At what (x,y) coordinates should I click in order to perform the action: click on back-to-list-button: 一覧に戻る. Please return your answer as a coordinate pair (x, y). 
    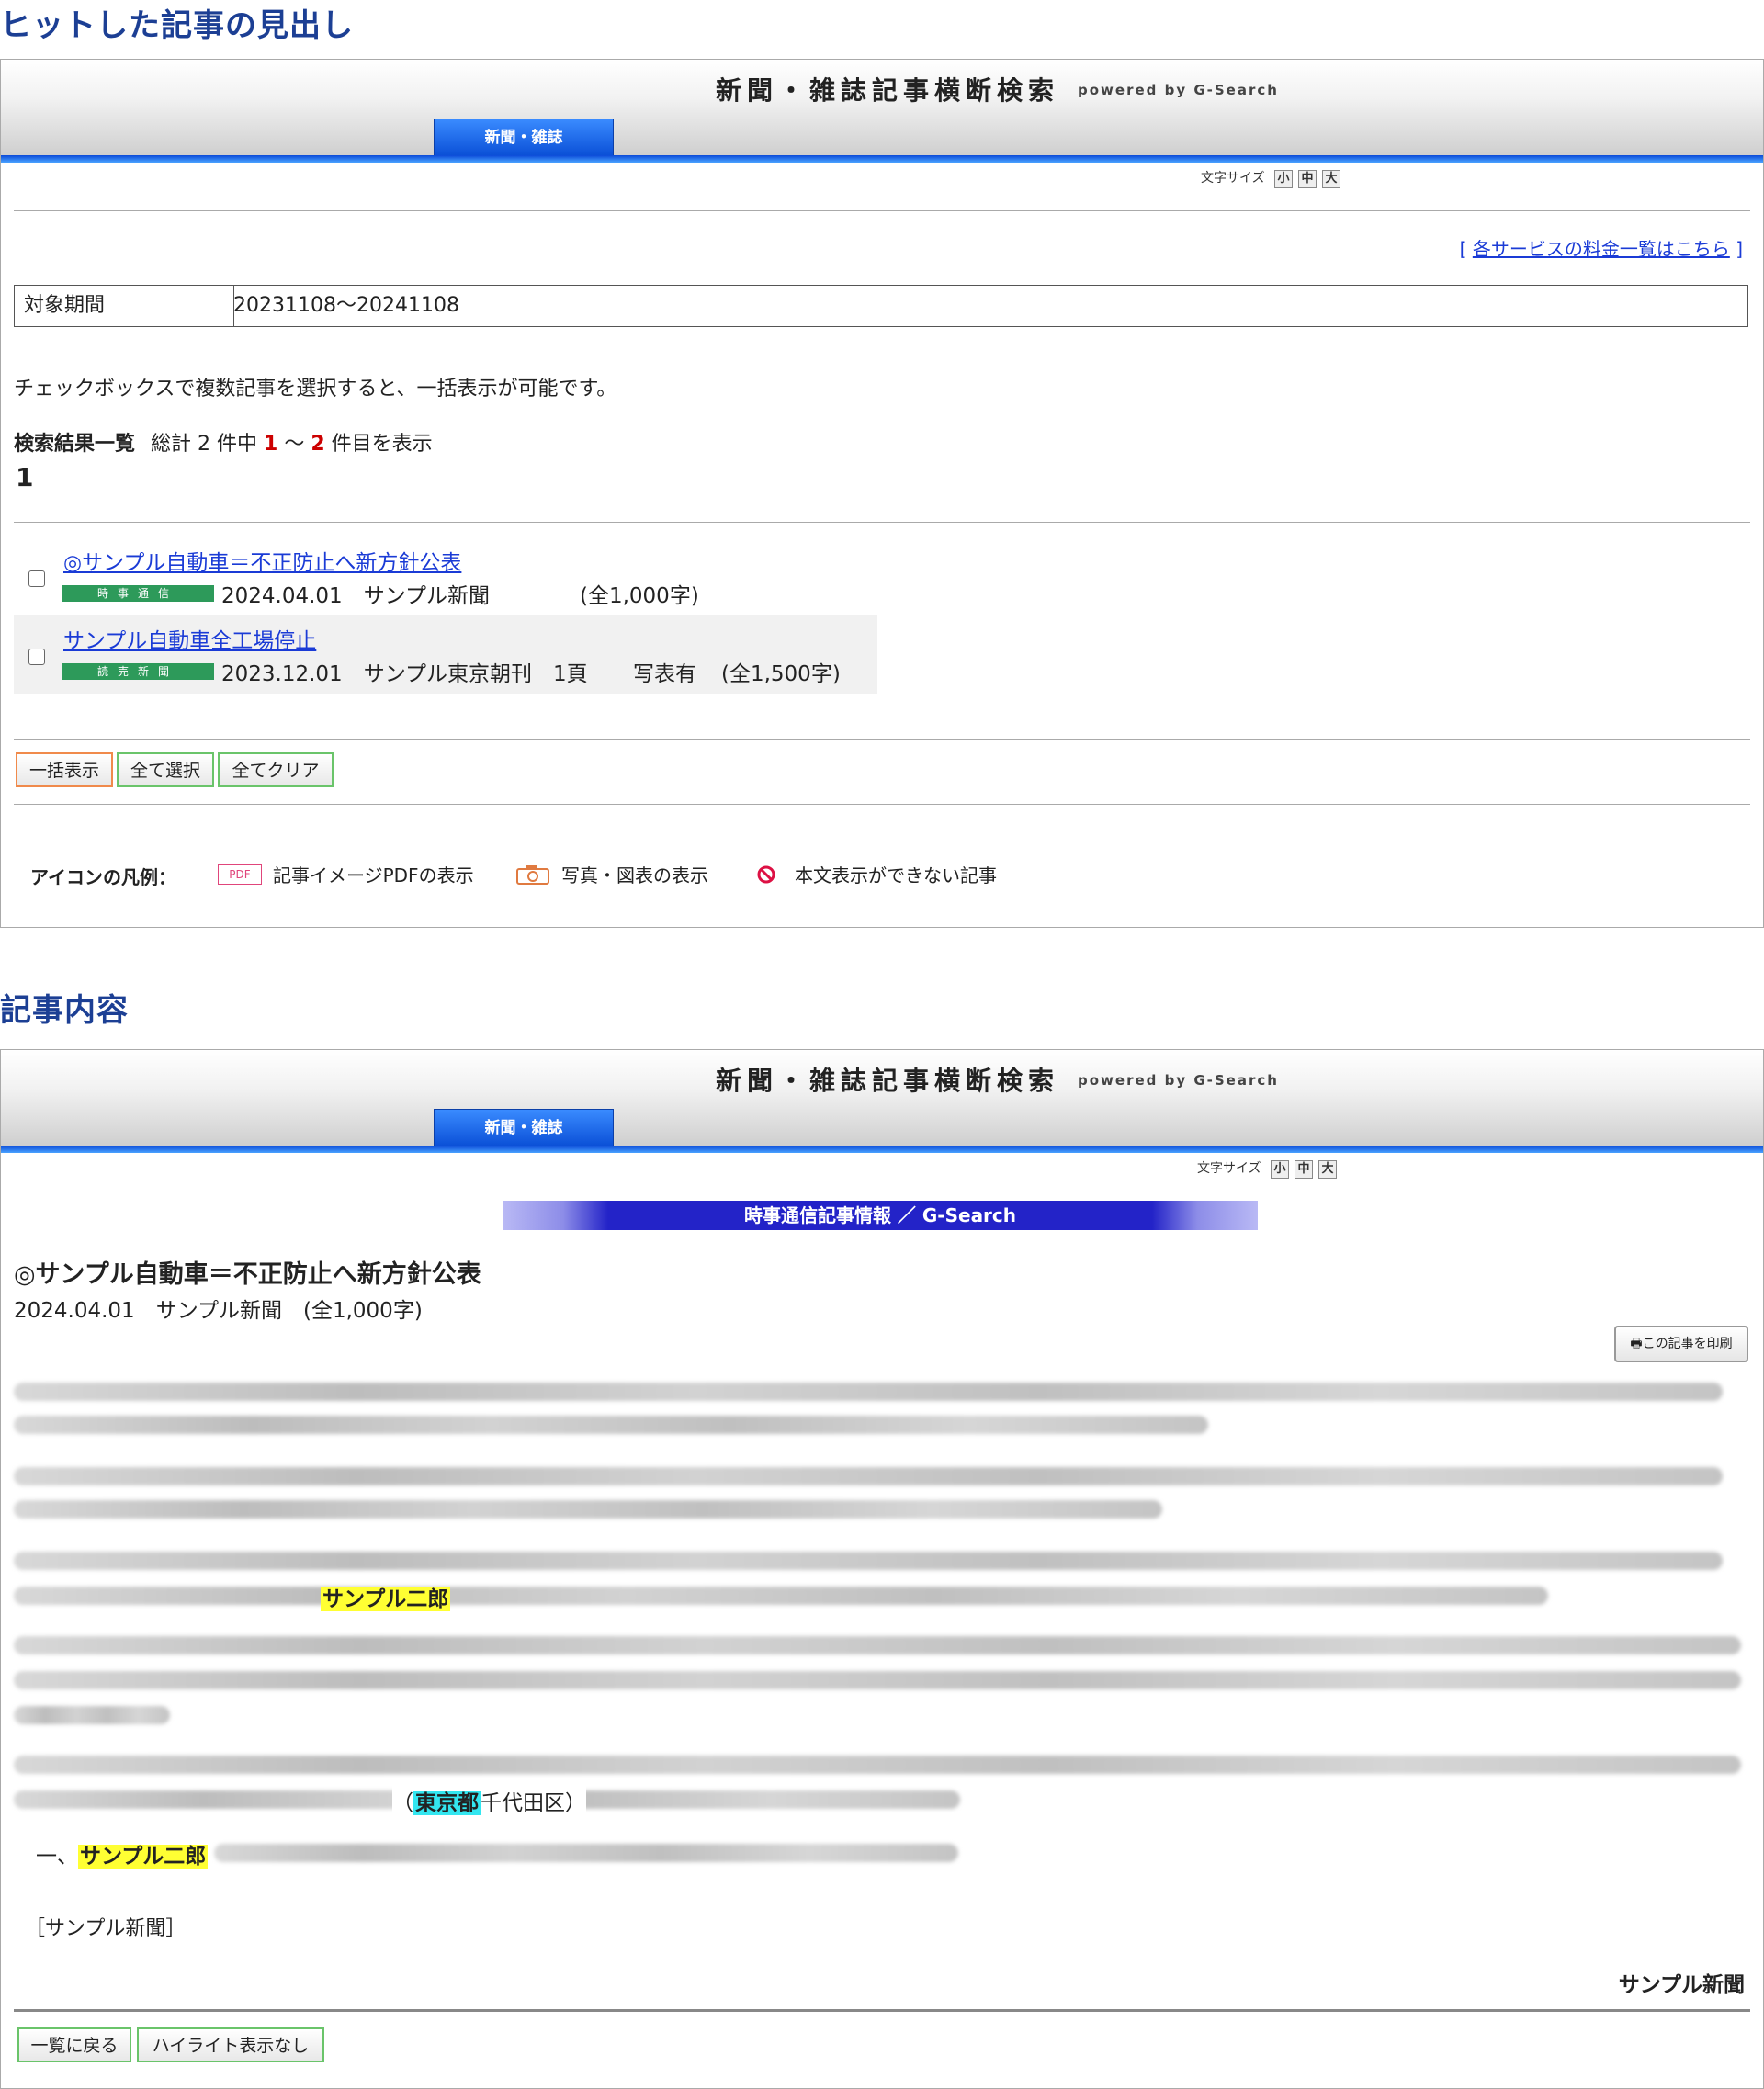
    Looking at the image, I should click on (74, 2044).